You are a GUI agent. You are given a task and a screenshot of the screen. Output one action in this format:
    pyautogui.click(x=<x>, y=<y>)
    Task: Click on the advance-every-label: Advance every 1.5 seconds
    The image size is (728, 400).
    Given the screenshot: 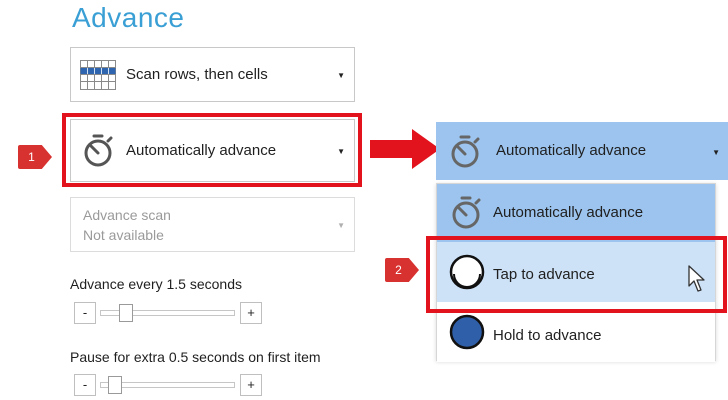 What is the action you would take?
    pyautogui.click(x=156, y=284)
    